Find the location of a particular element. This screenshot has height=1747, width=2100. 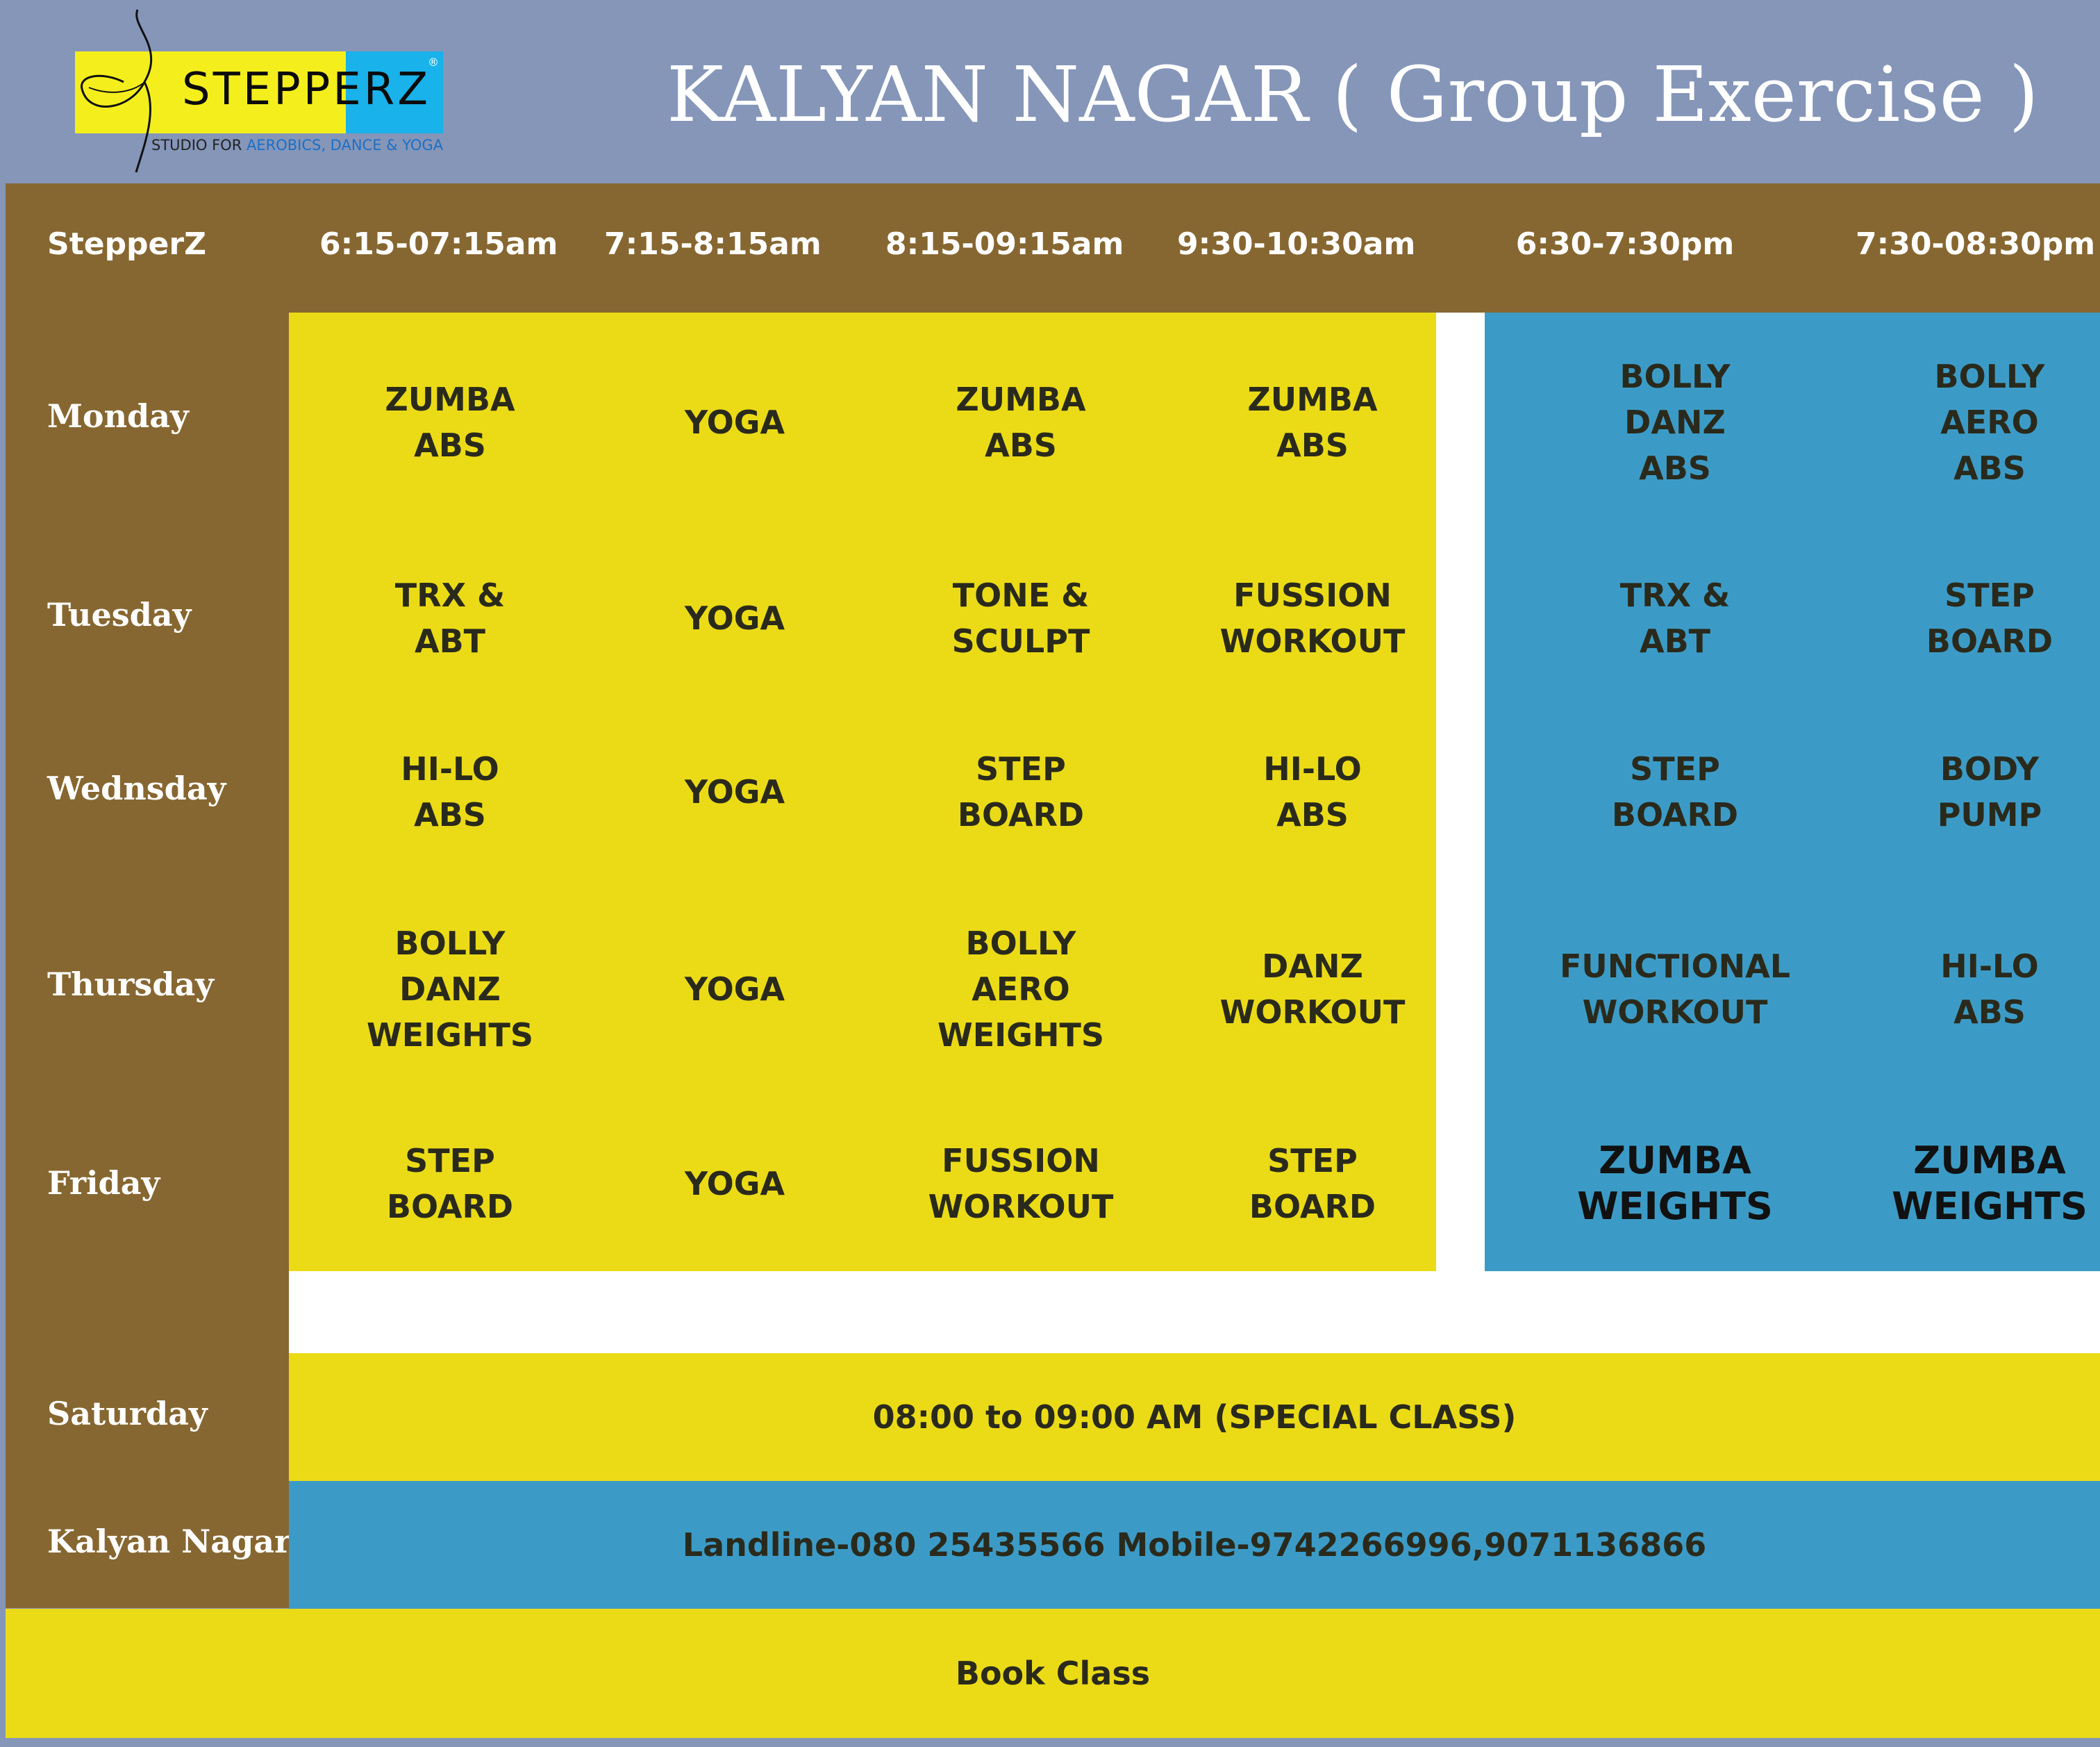

book-class-label: Book Class is located at coordinates (1053, 1673).